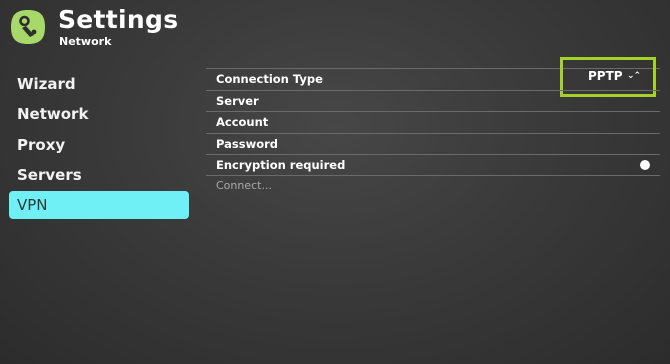  What do you see at coordinates (645, 165) in the screenshot?
I see `encryption-toggle` at bounding box center [645, 165].